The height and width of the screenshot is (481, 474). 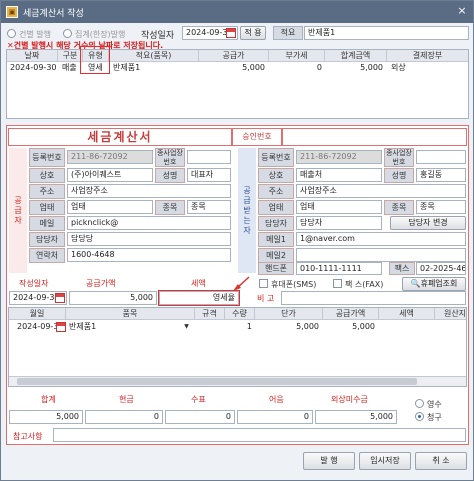 I want to click on receiver-fax-input: 02-2025-4630, so click(x=441, y=268).